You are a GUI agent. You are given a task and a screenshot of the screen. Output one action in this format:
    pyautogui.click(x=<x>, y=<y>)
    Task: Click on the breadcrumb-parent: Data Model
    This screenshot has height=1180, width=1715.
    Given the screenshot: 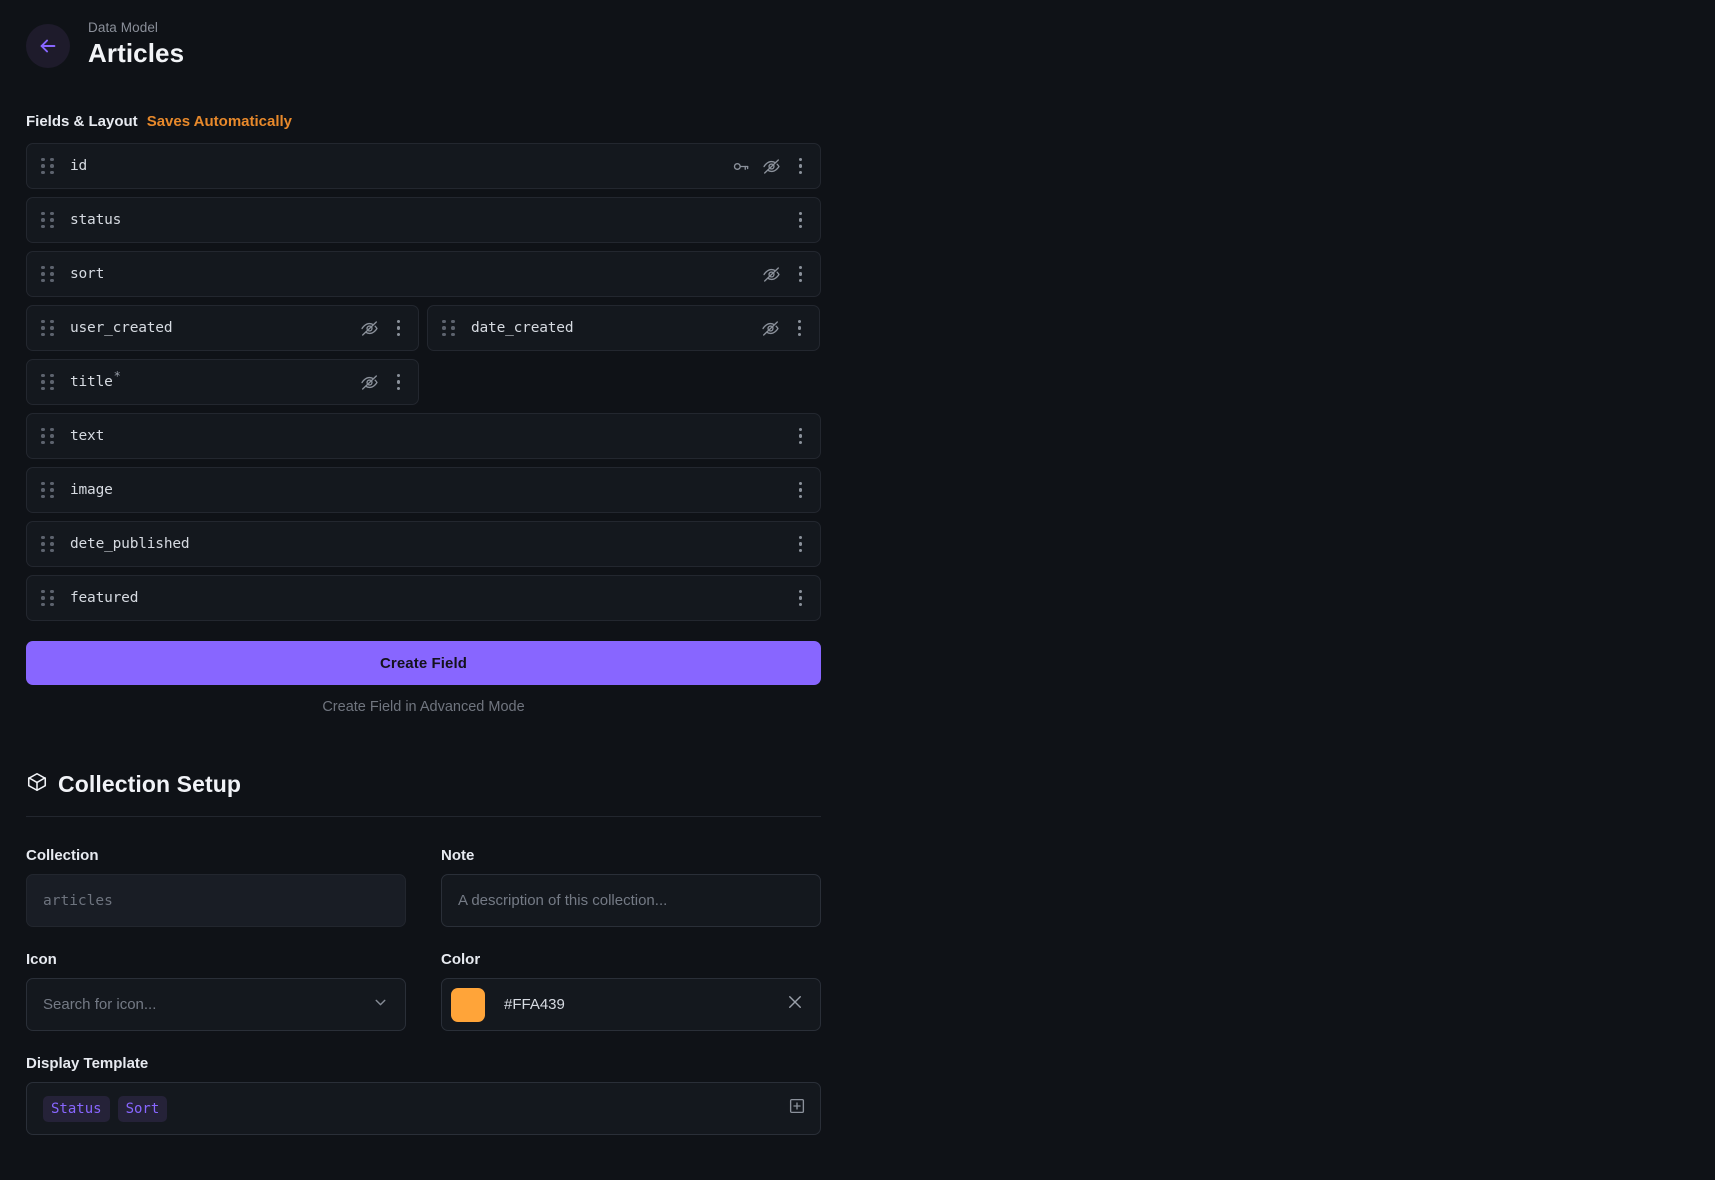 What is the action you would take?
    pyautogui.click(x=123, y=27)
    